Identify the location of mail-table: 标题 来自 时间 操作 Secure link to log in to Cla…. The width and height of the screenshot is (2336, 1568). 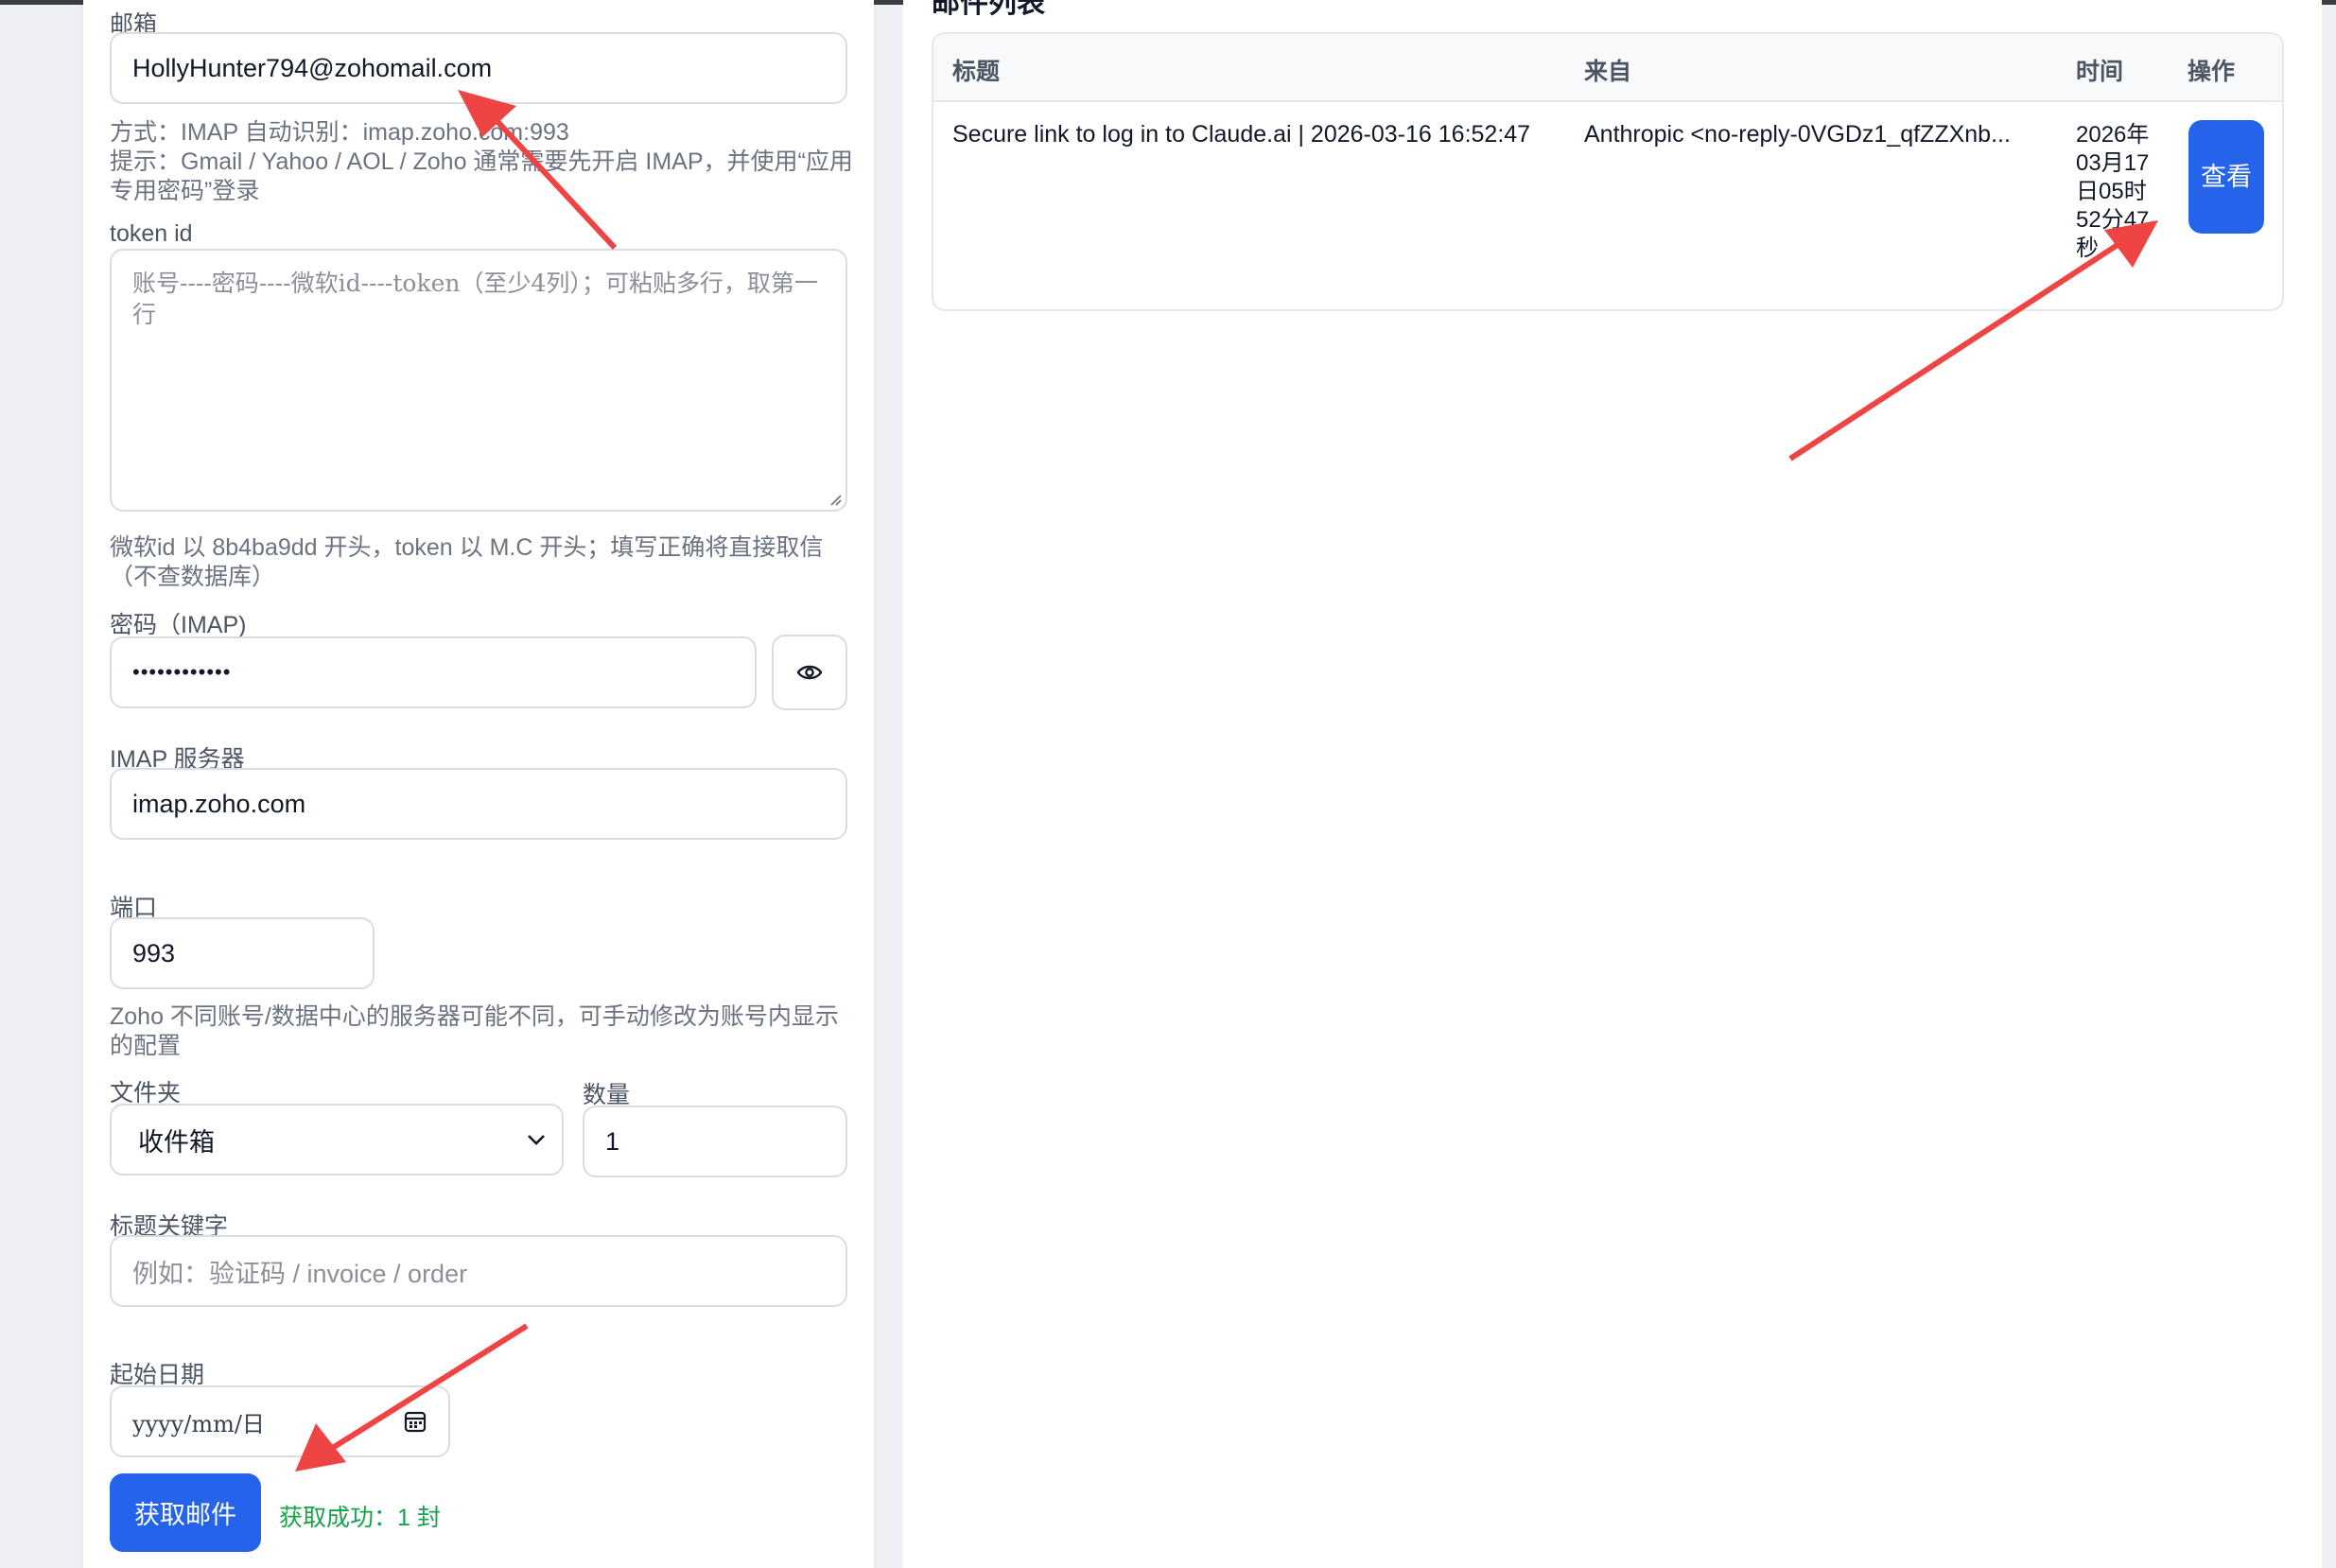
(1608, 171).